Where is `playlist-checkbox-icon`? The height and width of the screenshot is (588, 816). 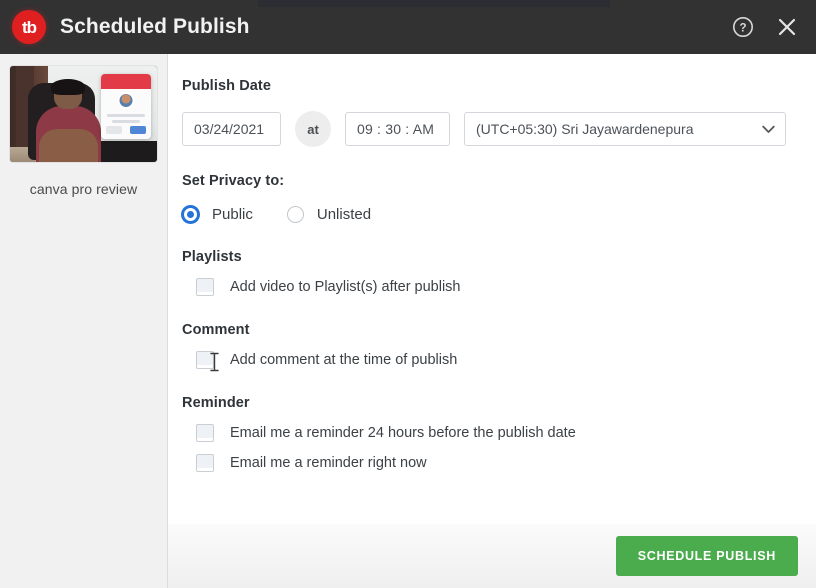
playlist-checkbox-icon is located at coordinates (205, 287).